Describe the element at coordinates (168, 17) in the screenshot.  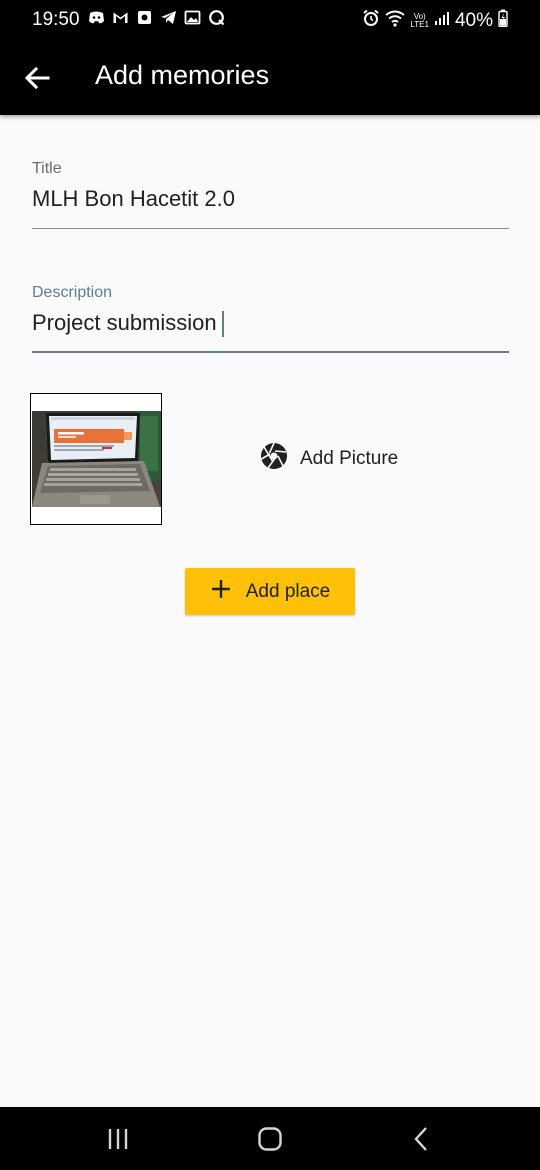
I see `telegram-icon` at that location.